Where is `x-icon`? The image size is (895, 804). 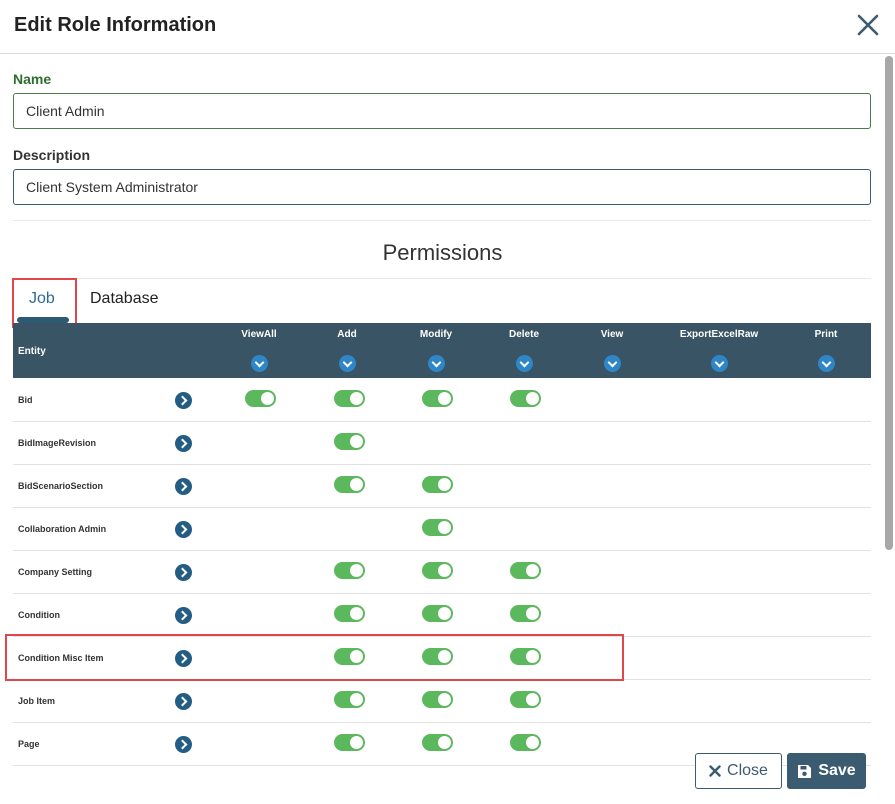 x-icon is located at coordinates (715, 771).